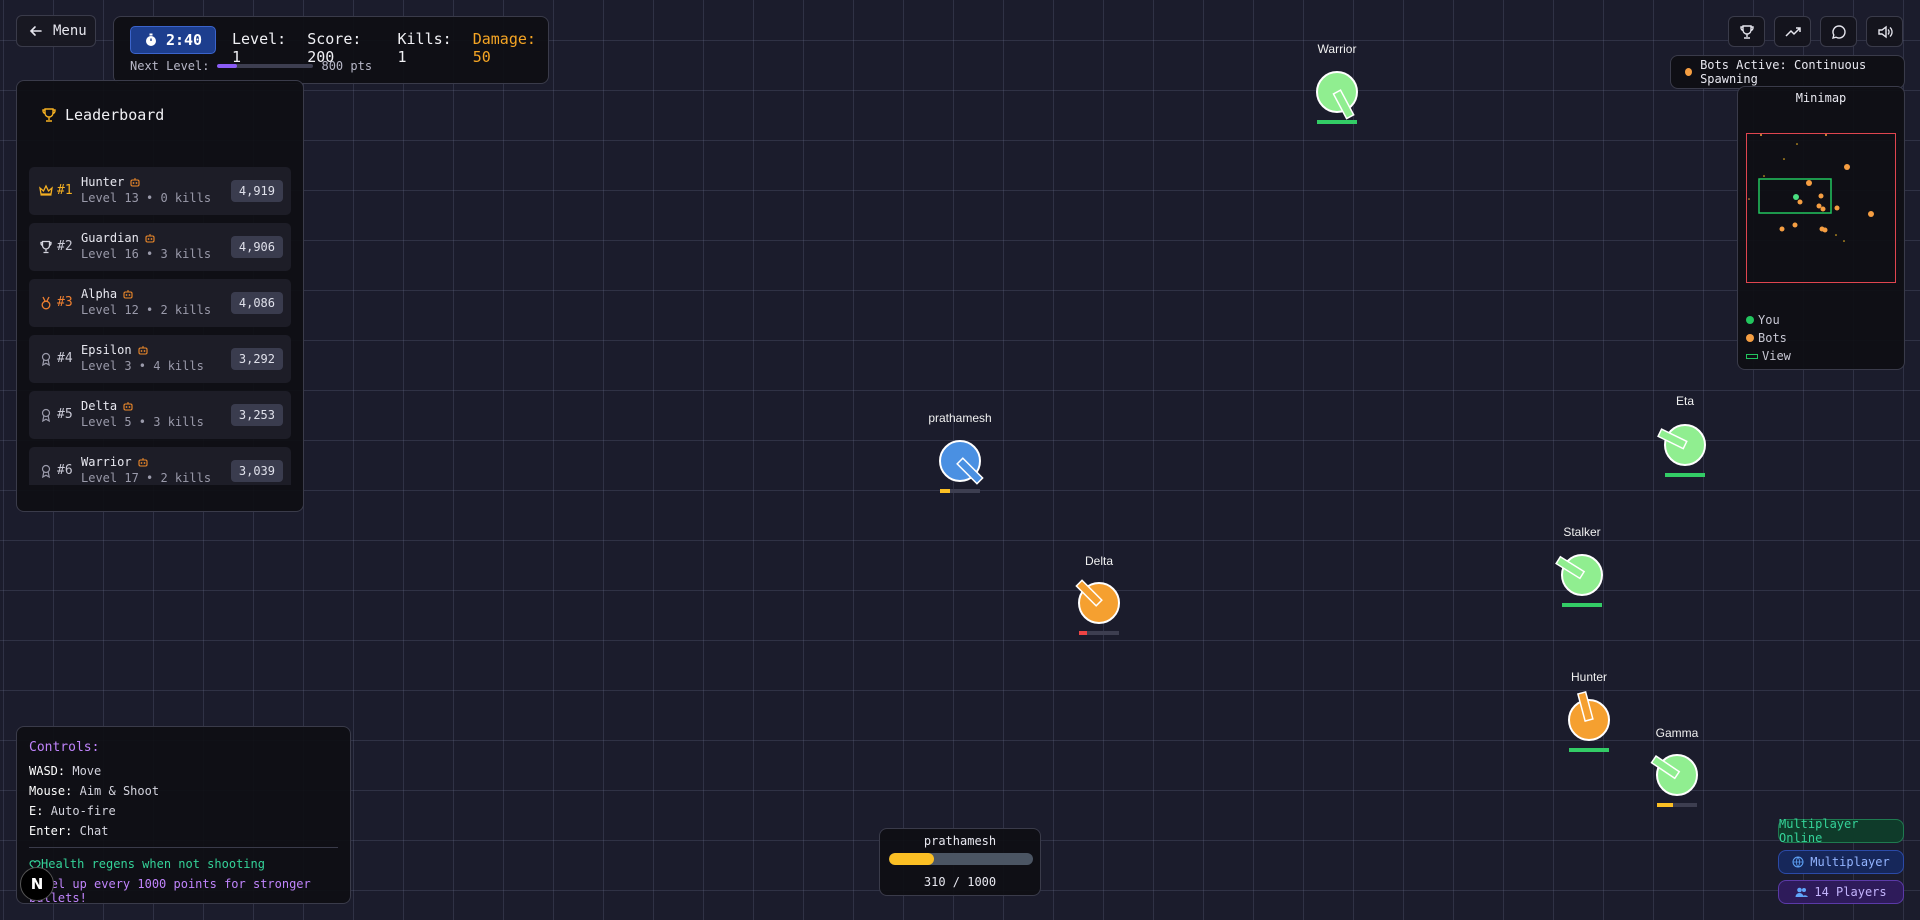  What do you see at coordinates (115, 115) in the screenshot?
I see `leaderboard-title: Leaderboard` at bounding box center [115, 115].